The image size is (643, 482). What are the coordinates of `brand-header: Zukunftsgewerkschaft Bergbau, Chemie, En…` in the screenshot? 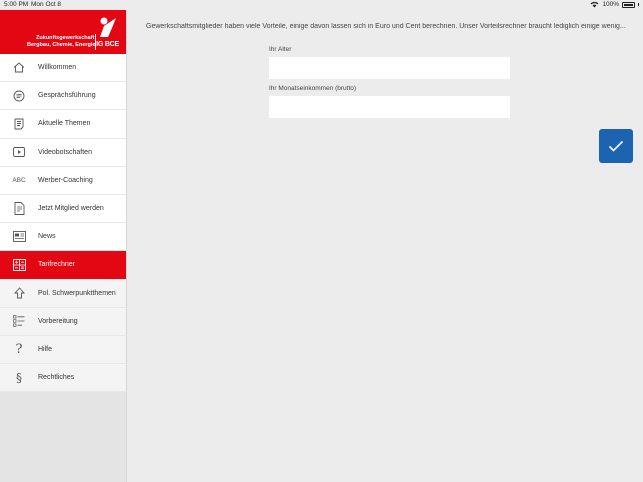 It's located at (63, 32).